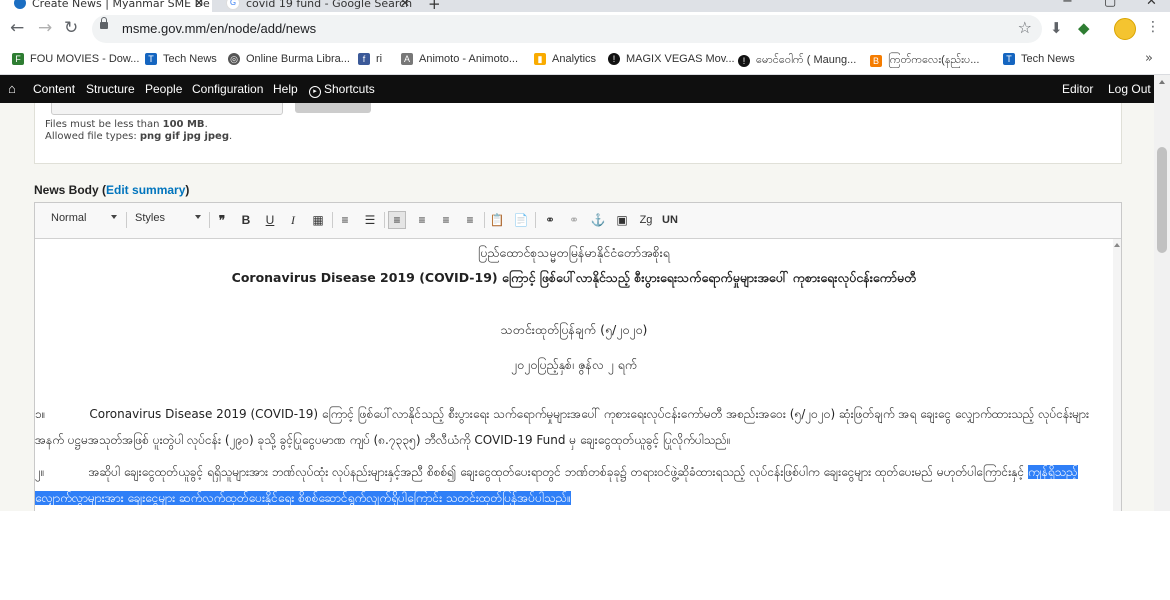 The height and width of the screenshot is (600, 1170). What do you see at coordinates (567, 29) in the screenshot?
I see `address-bar: msme.gov.mm/en/node/add/news ☆` at bounding box center [567, 29].